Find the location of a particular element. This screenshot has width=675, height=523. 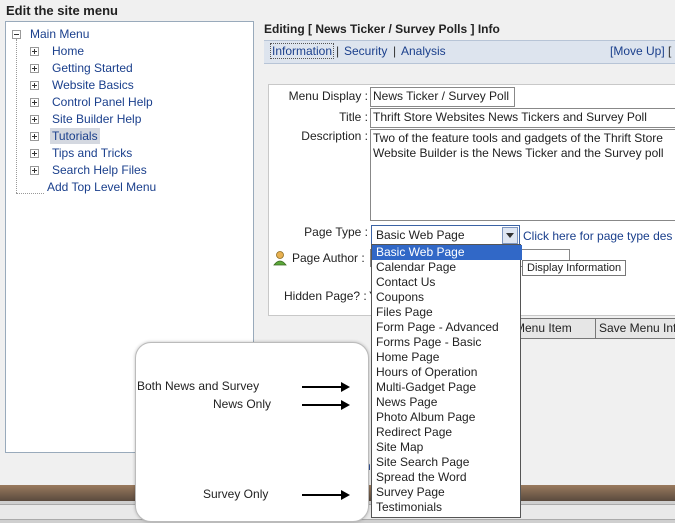

dropdown-option: Photo Album Page is located at coordinates (447, 417).